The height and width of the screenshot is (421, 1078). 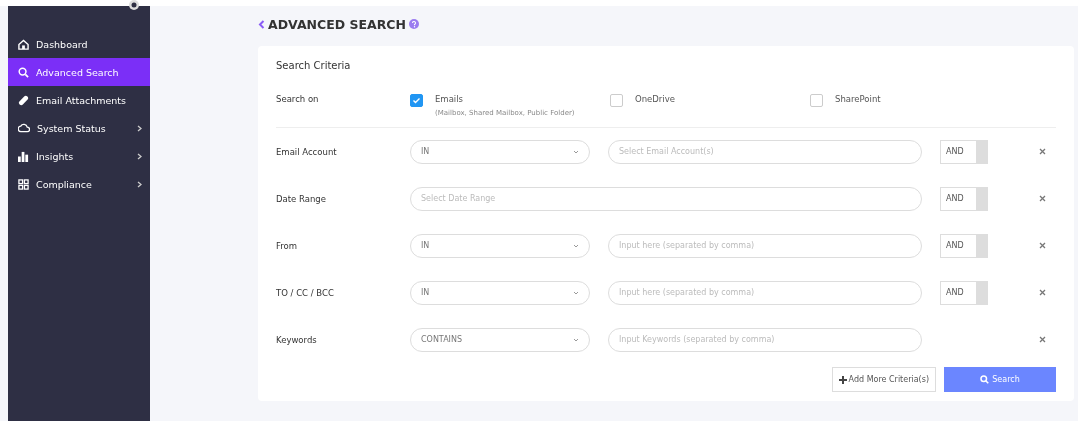 What do you see at coordinates (79, 100) in the screenshot?
I see `sidebar-item: Email Attachments` at bounding box center [79, 100].